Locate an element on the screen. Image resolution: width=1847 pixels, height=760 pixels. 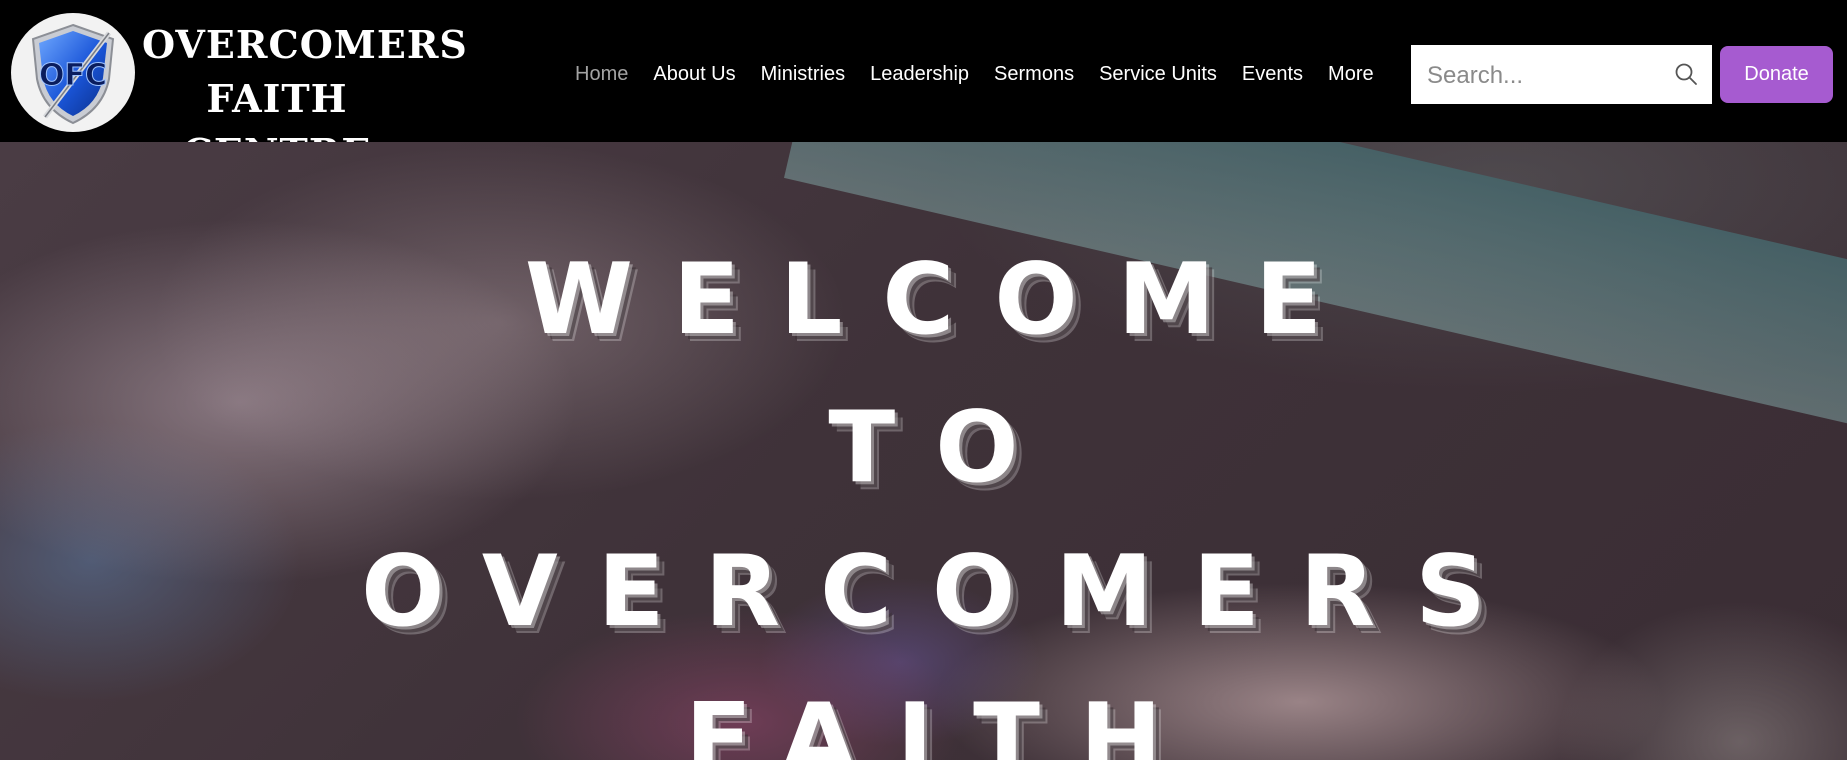
nav-item-ministries: Ministries is located at coordinates (803, 74).